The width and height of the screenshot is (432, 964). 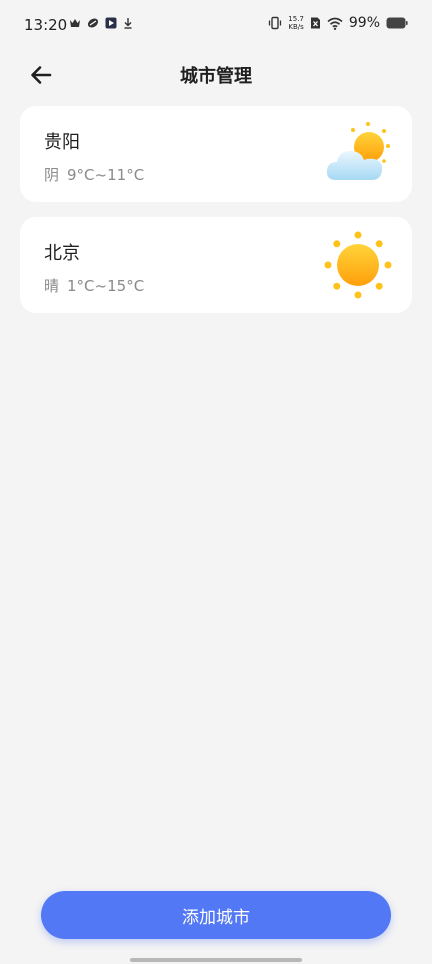 I want to click on network-speed-value: 15.7, so click(x=296, y=19).